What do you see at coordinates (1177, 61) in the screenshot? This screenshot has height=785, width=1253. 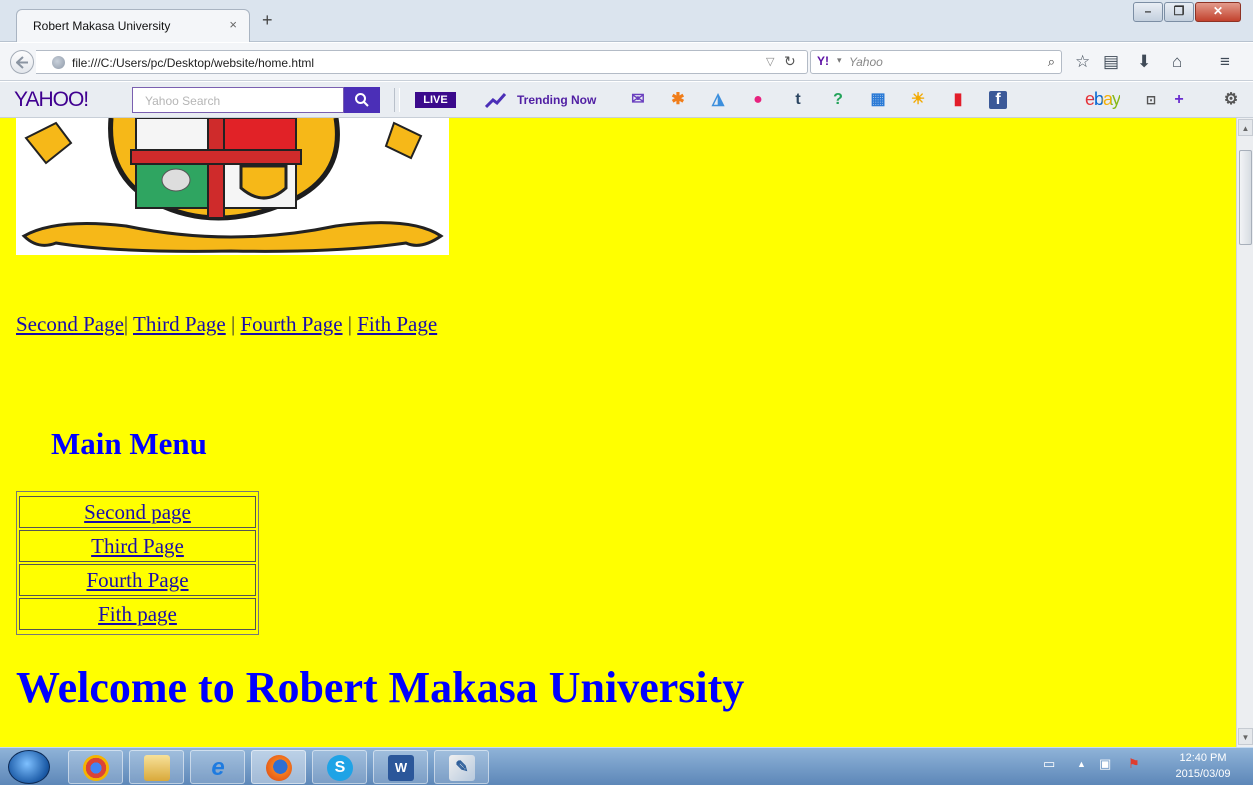 I see `home-icon: ⌂` at bounding box center [1177, 61].